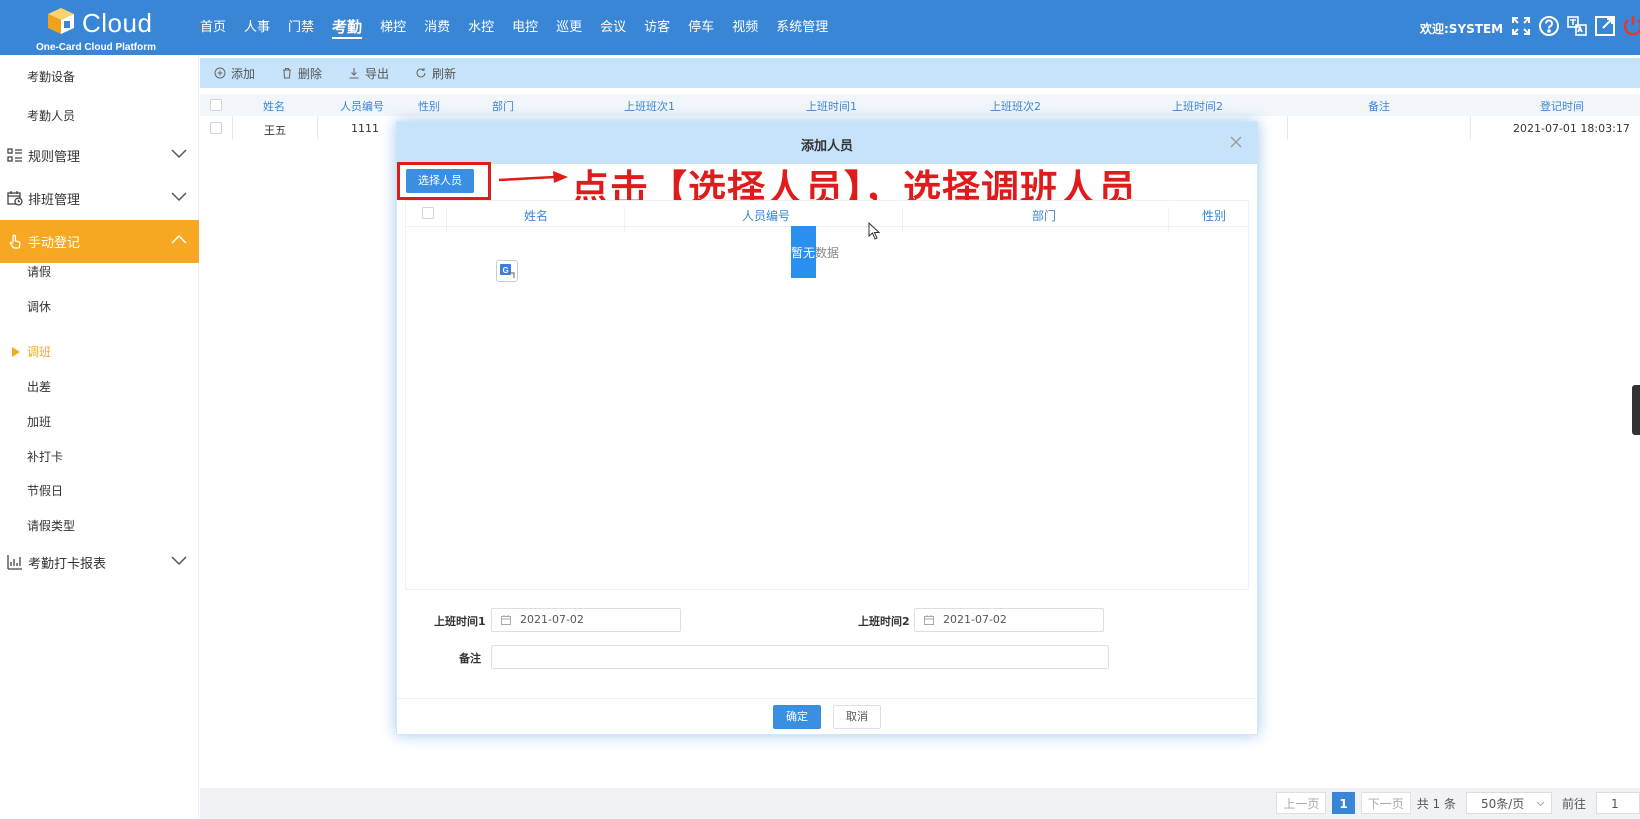 The height and width of the screenshot is (819, 1640). What do you see at coordinates (444, 181) in the screenshot?
I see `annotation-highlight-box` at bounding box center [444, 181].